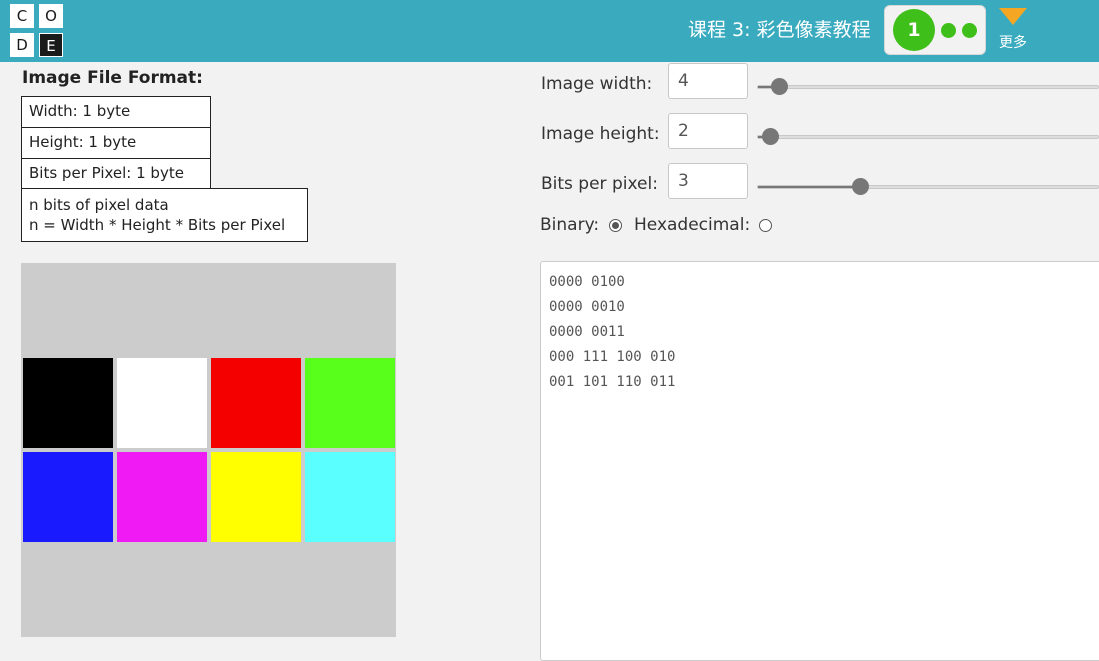 This screenshot has width=1099, height=661. Describe the element at coordinates (948, 30) in the screenshot. I see `level-2-dot` at that location.